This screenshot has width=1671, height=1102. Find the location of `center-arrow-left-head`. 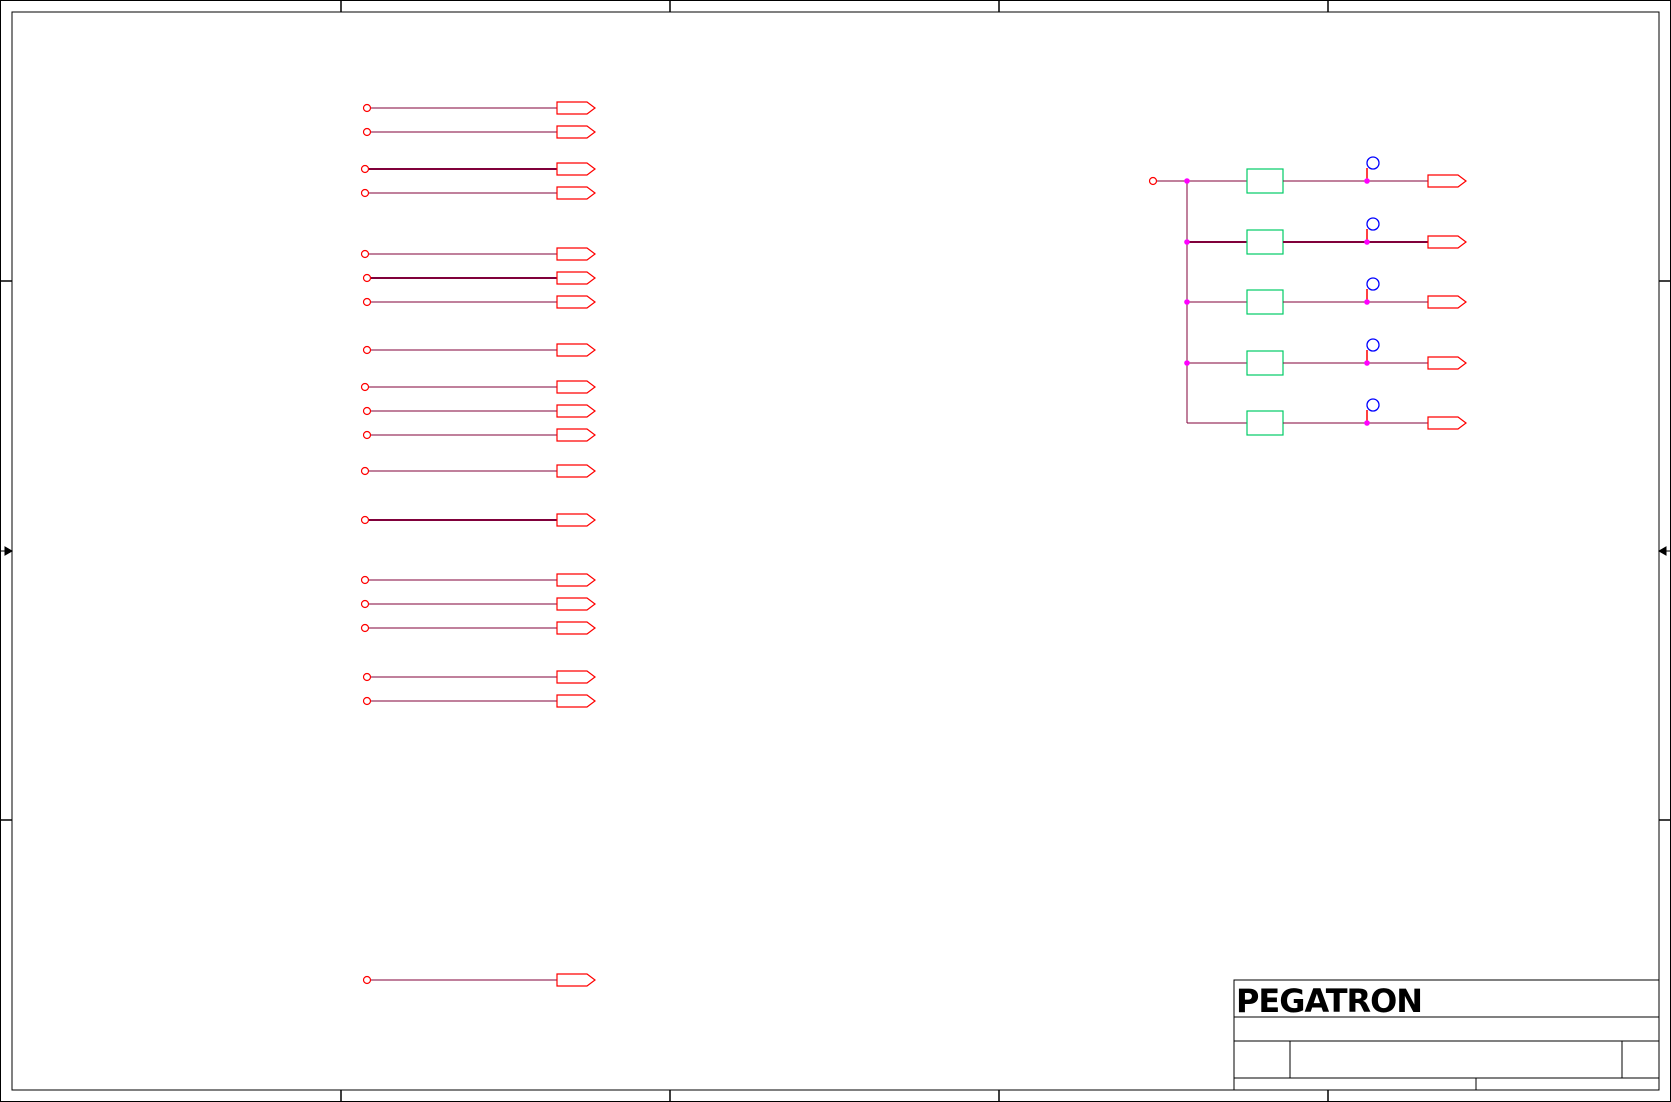

center-arrow-left-head is located at coordinates (9, 551).